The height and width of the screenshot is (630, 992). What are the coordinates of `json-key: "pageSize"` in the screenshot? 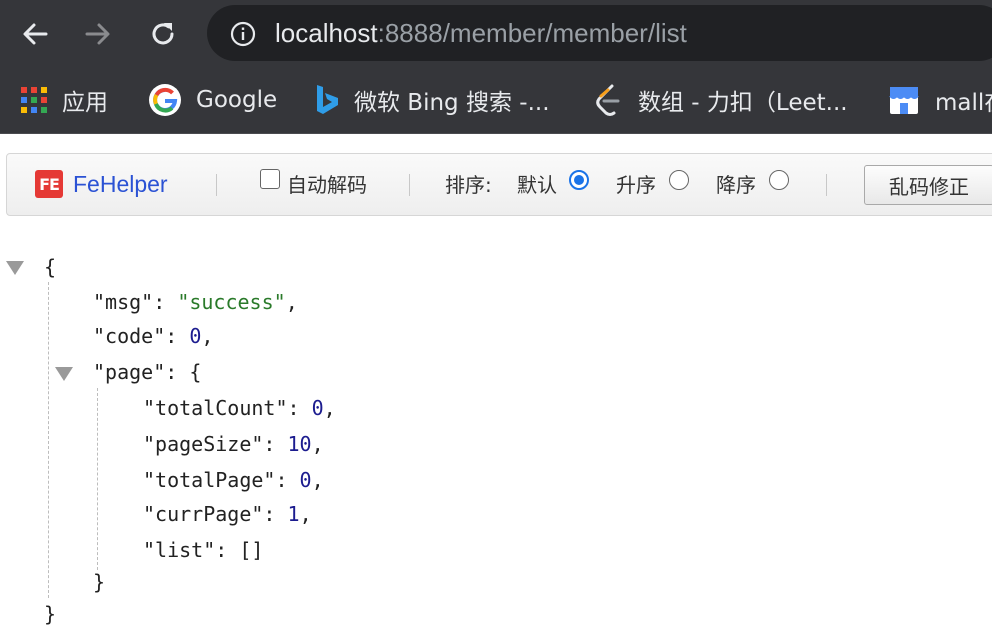 It's located at (203, 444).